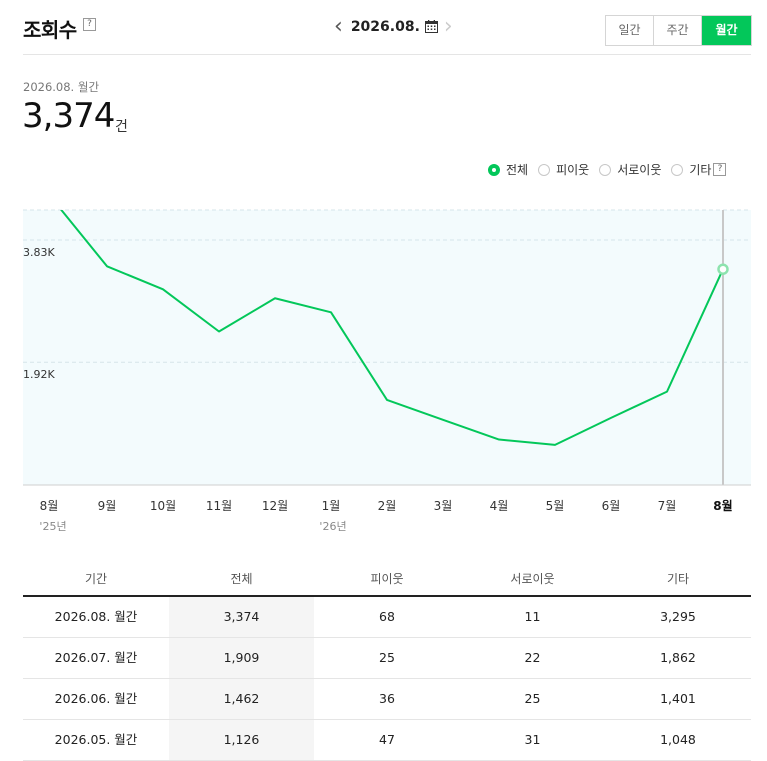  Describe the element at coordinates (241, 658) in the screenshot. I see `table-cell: 1,909` at that location.